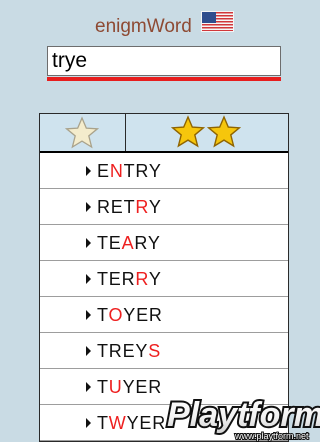  What do you see at coordinates (129, 207) in the screenshot?
I see `result-word: RETRY` at bounding box center [129, 207].